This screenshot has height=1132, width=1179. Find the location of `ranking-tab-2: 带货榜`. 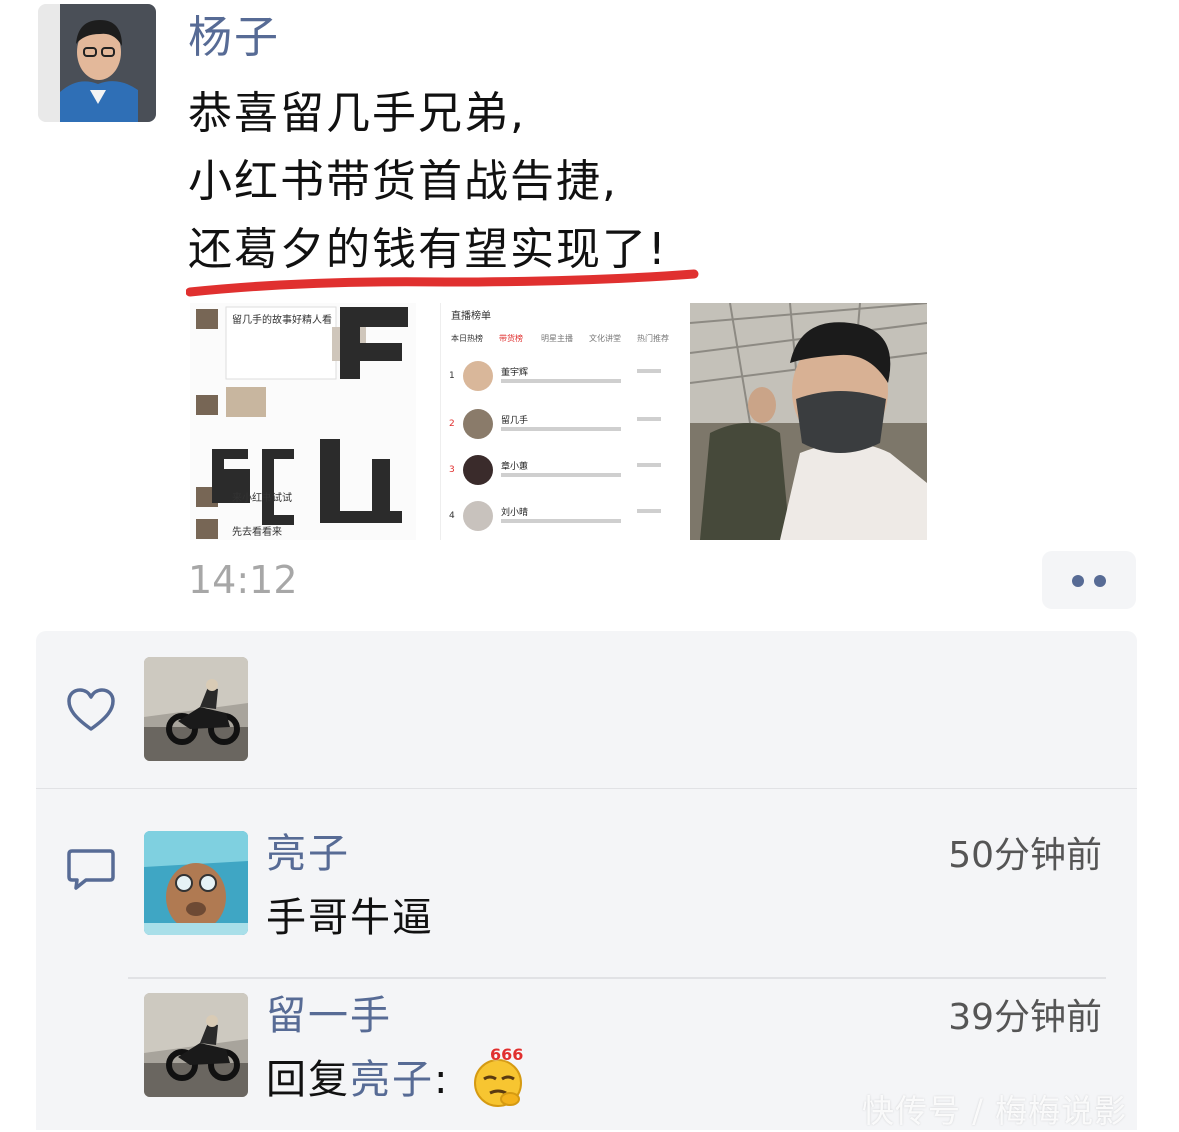

ranking-tab-2: 带货榜 is located at coordinates (511, 338).